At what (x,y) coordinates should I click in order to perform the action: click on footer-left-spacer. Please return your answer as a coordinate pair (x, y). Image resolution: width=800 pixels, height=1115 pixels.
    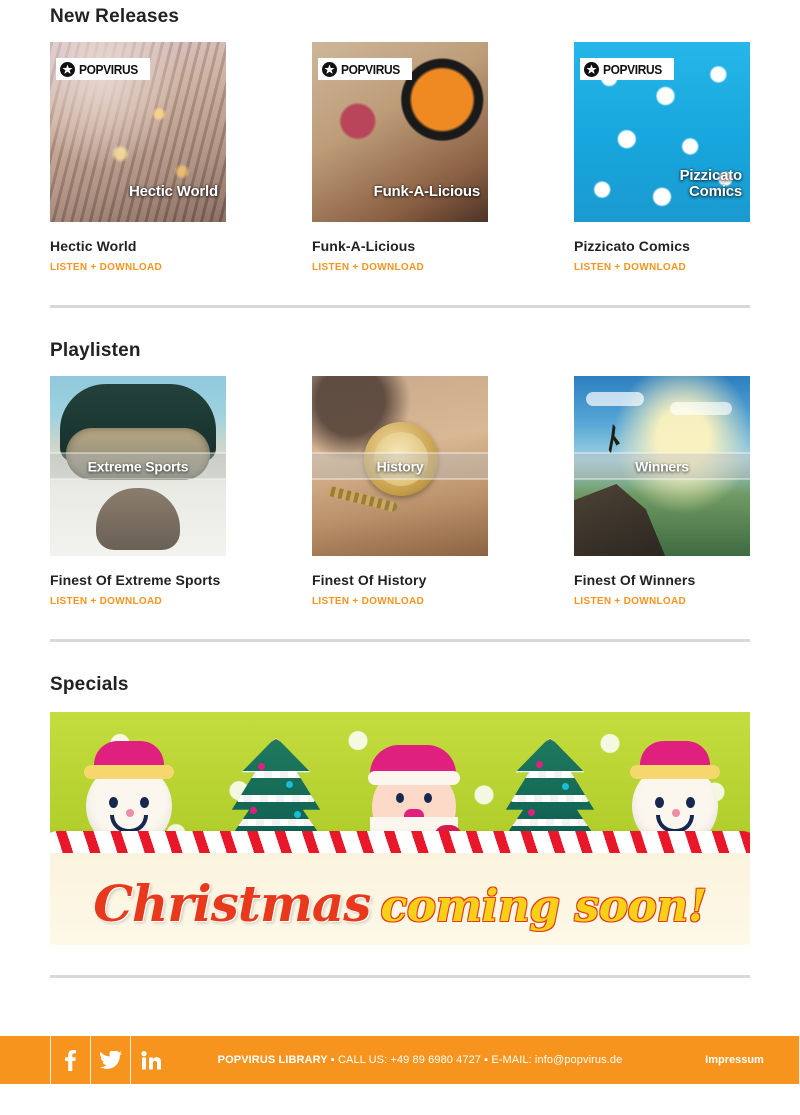
    Looking at the image, I should click on (25, 1060).